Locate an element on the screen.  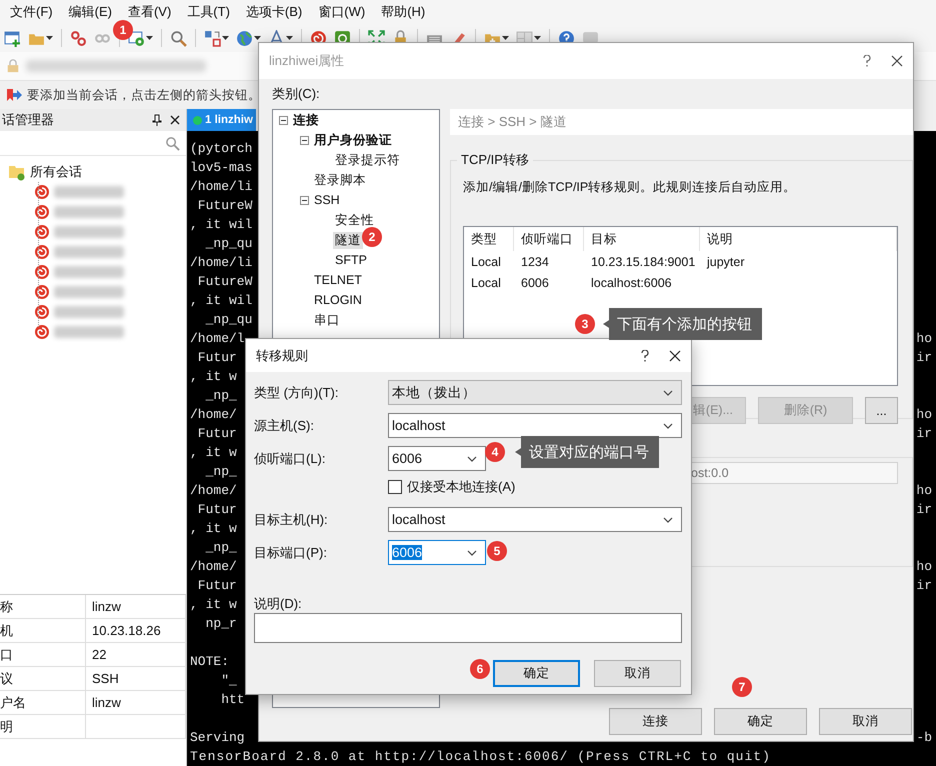
checkbox-label: 仅接受本地连接(A) is located at coordinates (461, 487).